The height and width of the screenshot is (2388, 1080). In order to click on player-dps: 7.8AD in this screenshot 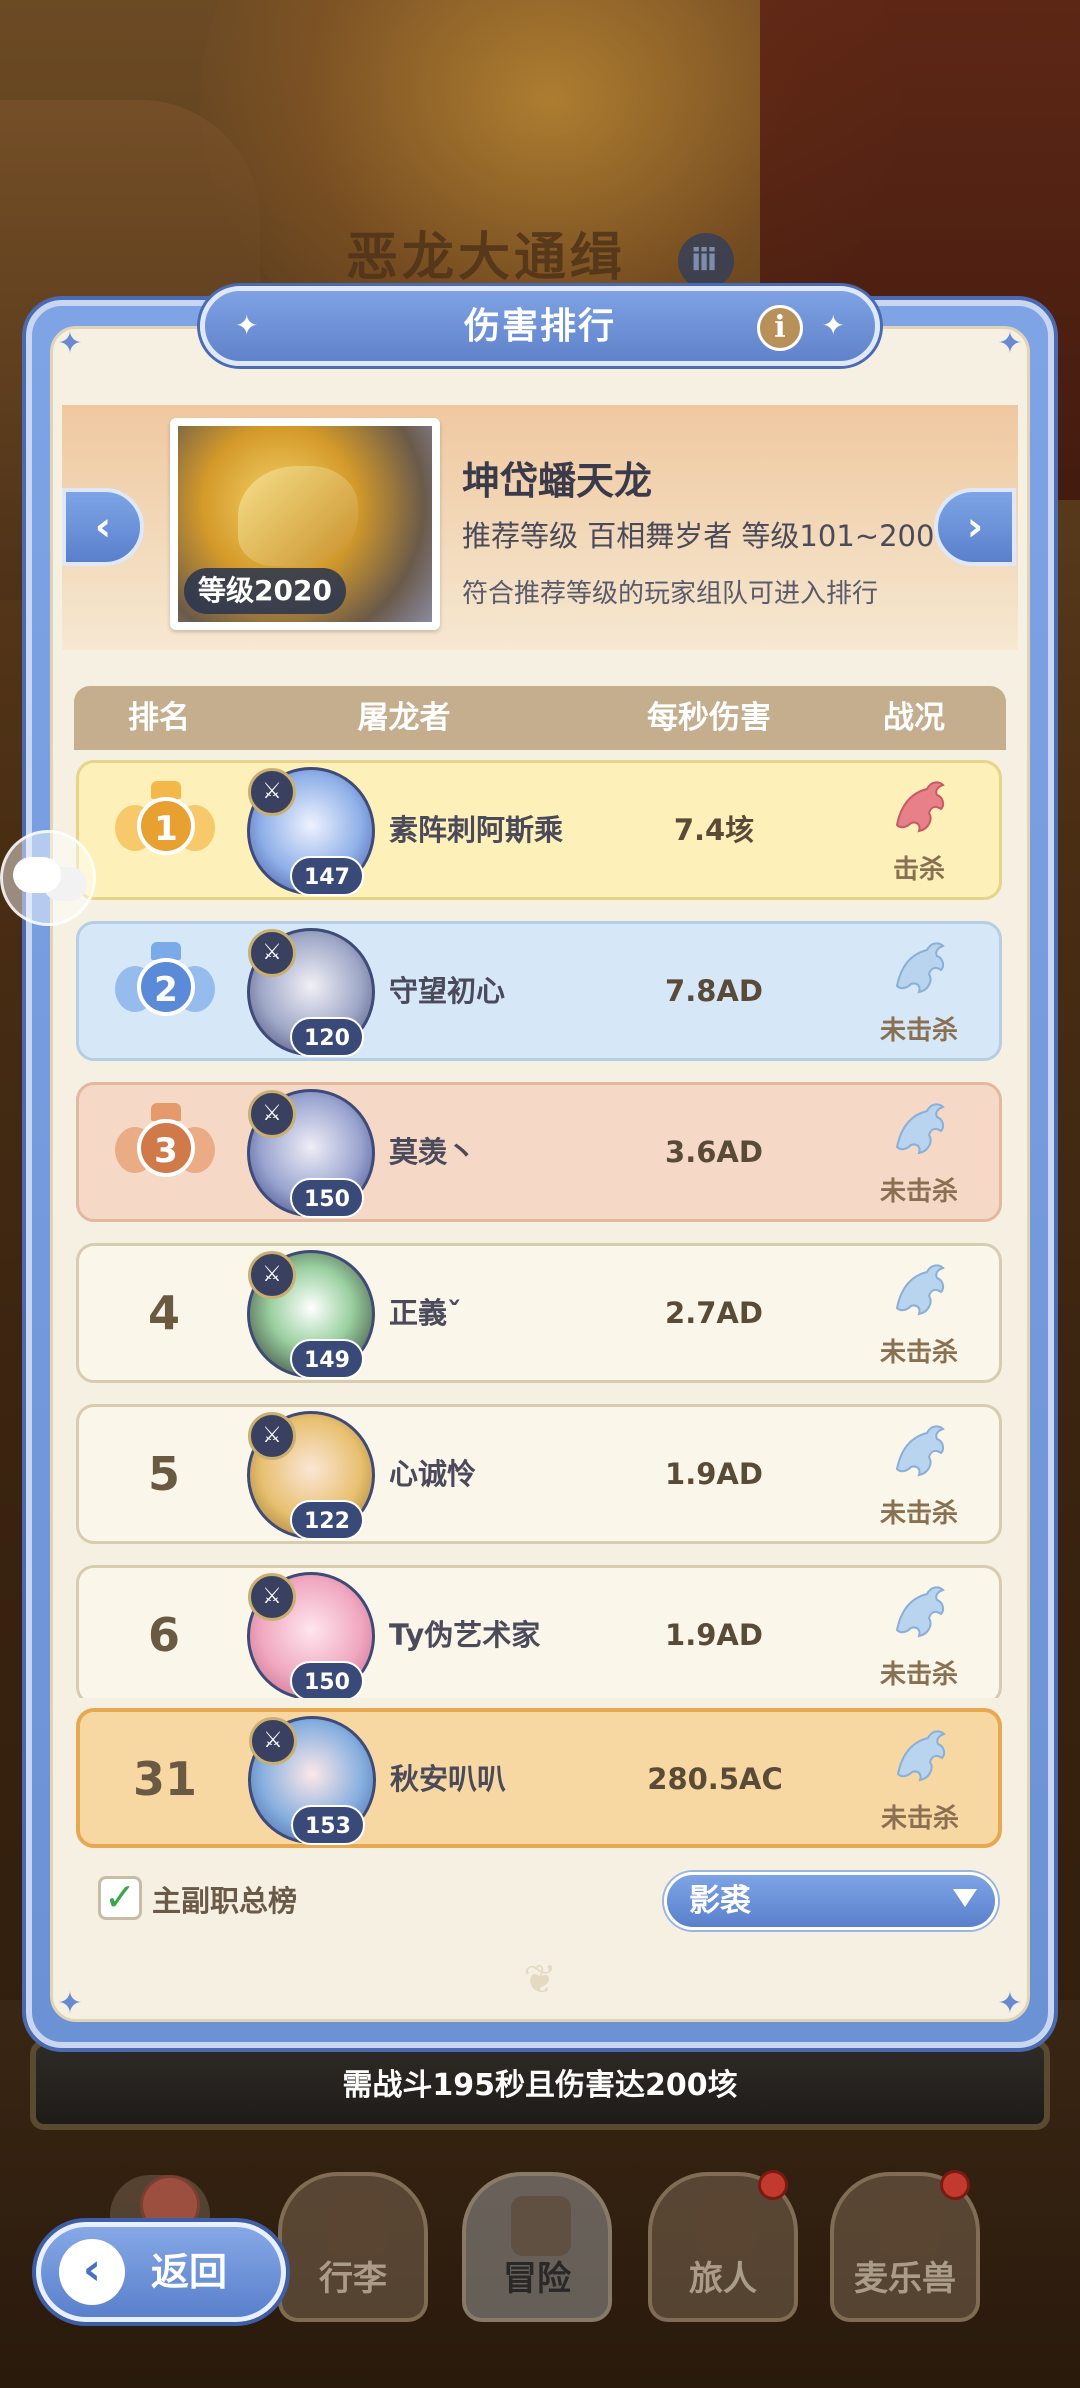, I will do `click(714, 991)`.